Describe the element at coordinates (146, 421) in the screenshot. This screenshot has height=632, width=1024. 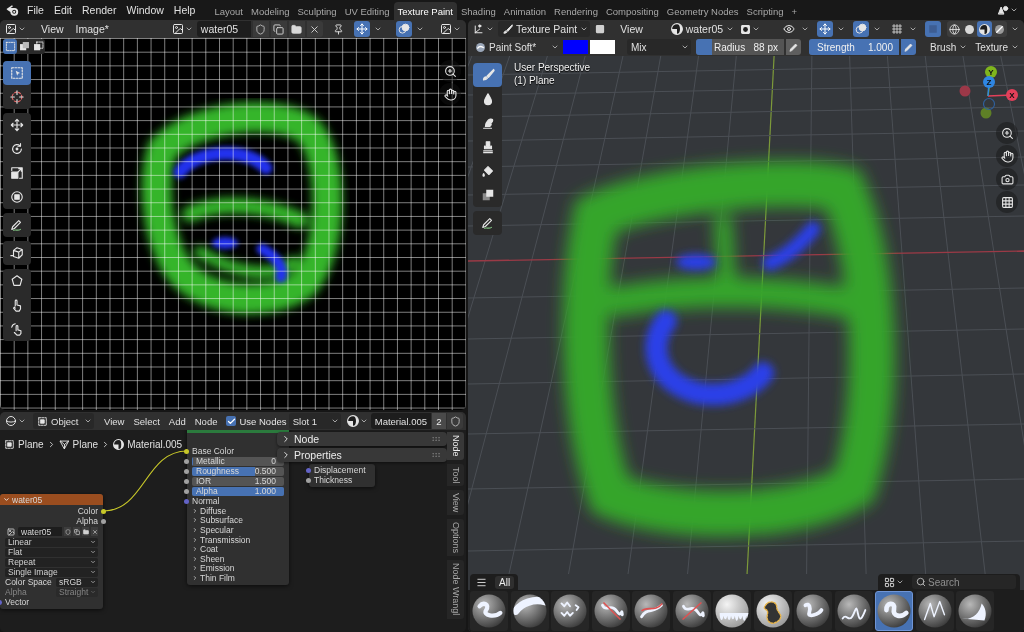
I see `menu-item: Select` at that location.